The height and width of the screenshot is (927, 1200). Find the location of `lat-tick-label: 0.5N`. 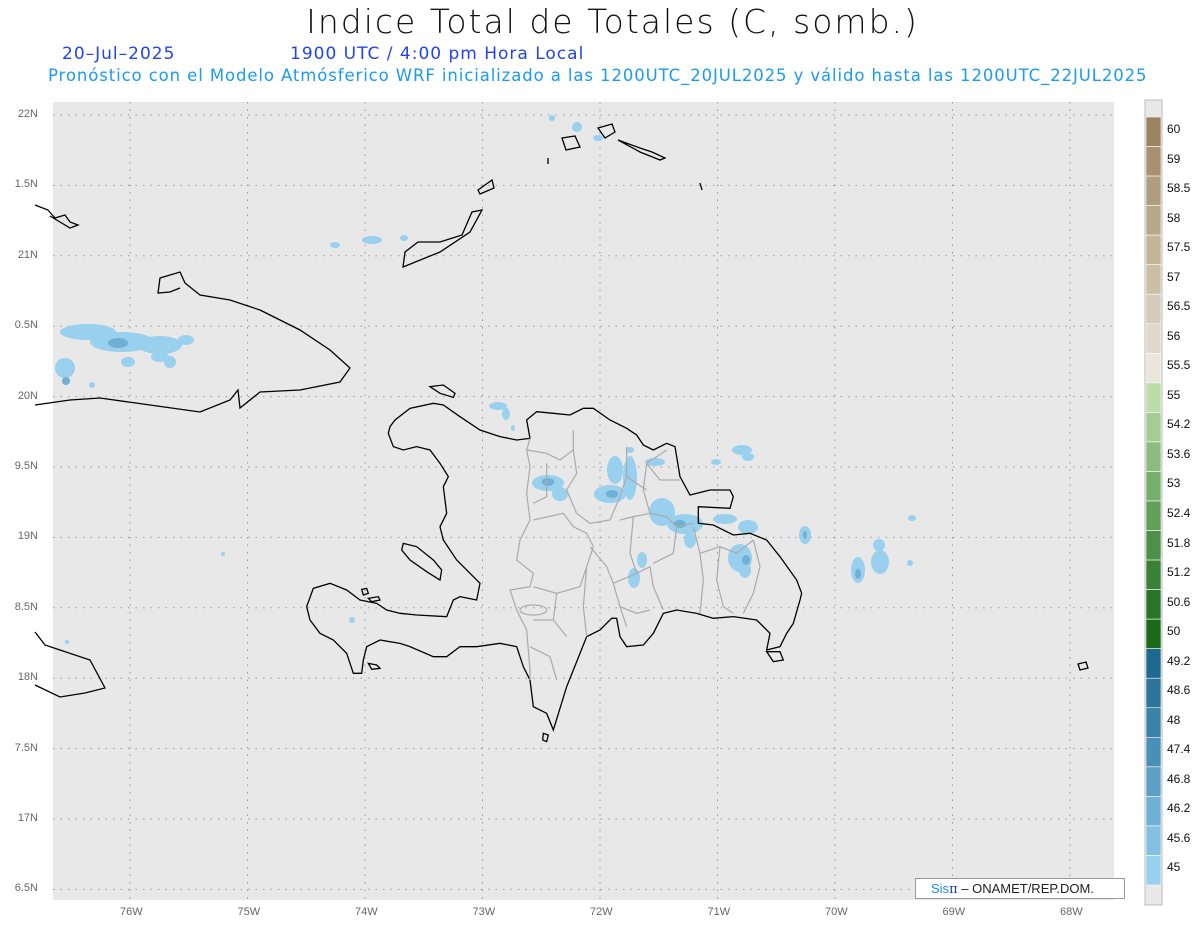

lat-tick-label: 0.5N is located at coordinates (26, 325).